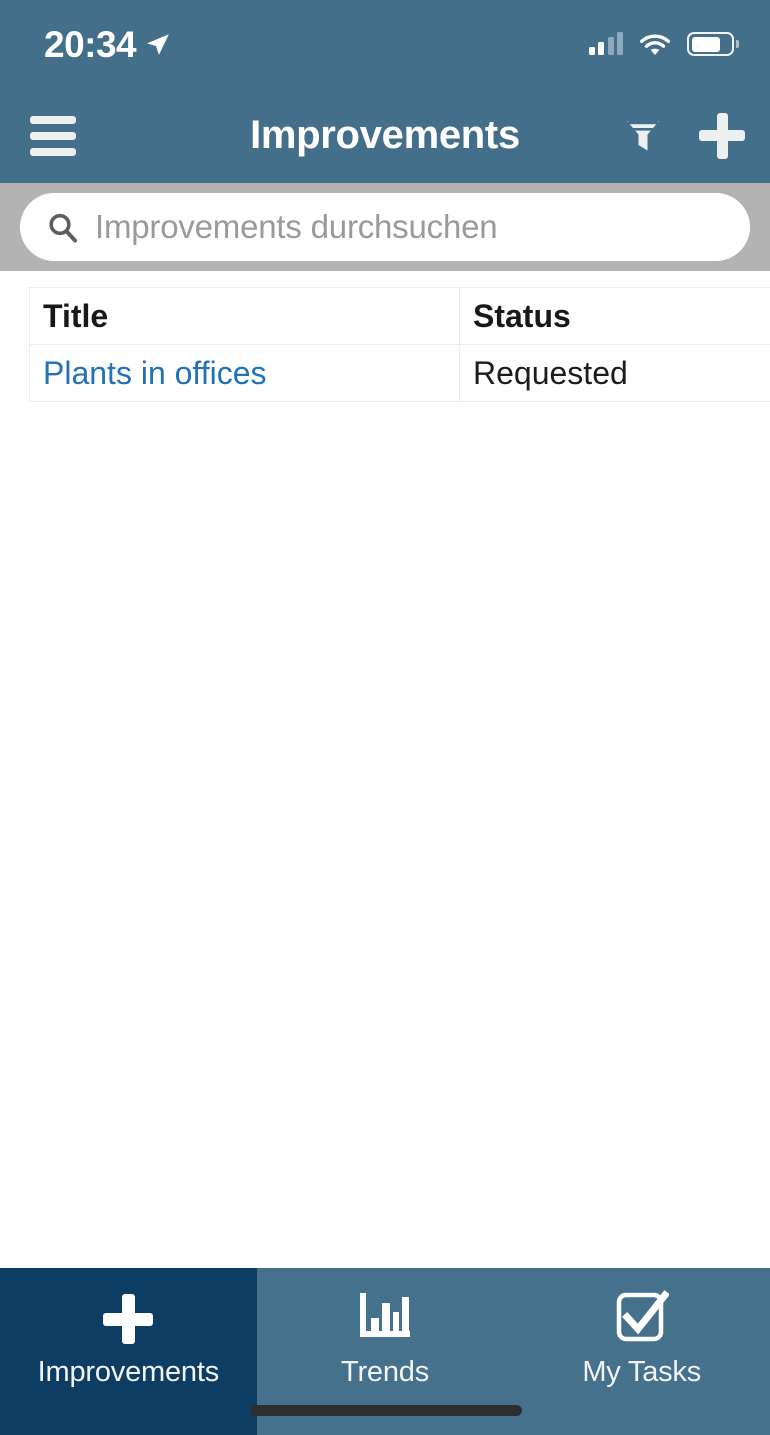 The image size is (770, 1435). Describe the element at coordinates (244, 316) in the screenshot. I see `column-header-title: Title` at that location.